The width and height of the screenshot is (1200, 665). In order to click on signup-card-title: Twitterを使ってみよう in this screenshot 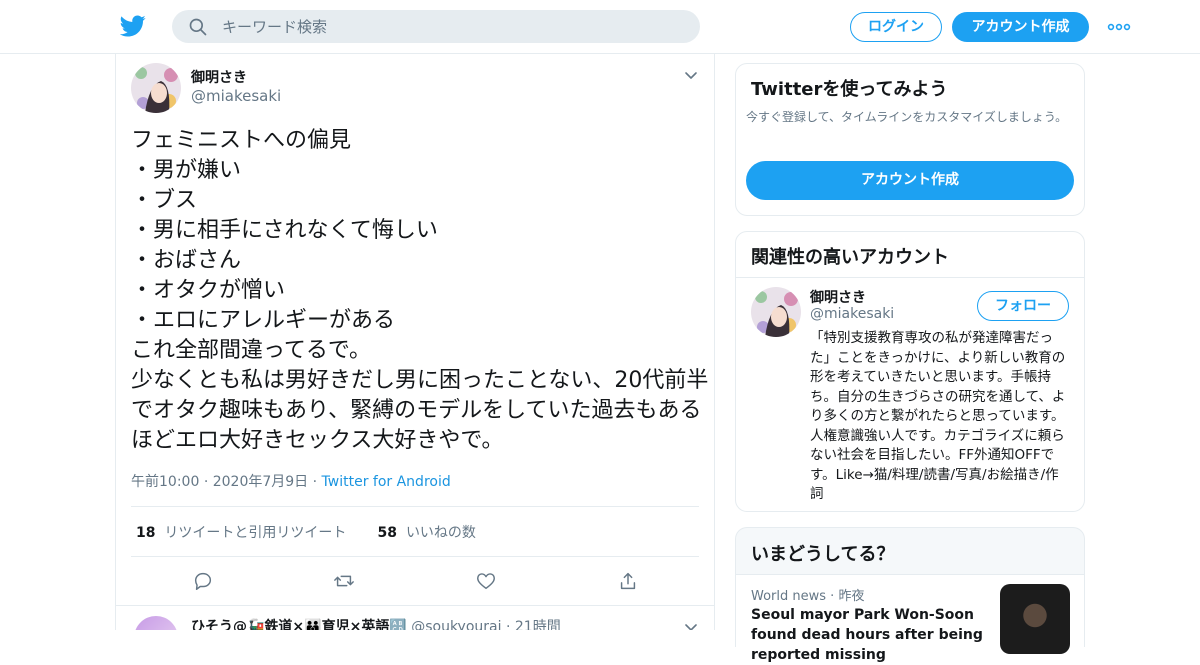, I will do `click(849, 89)`.